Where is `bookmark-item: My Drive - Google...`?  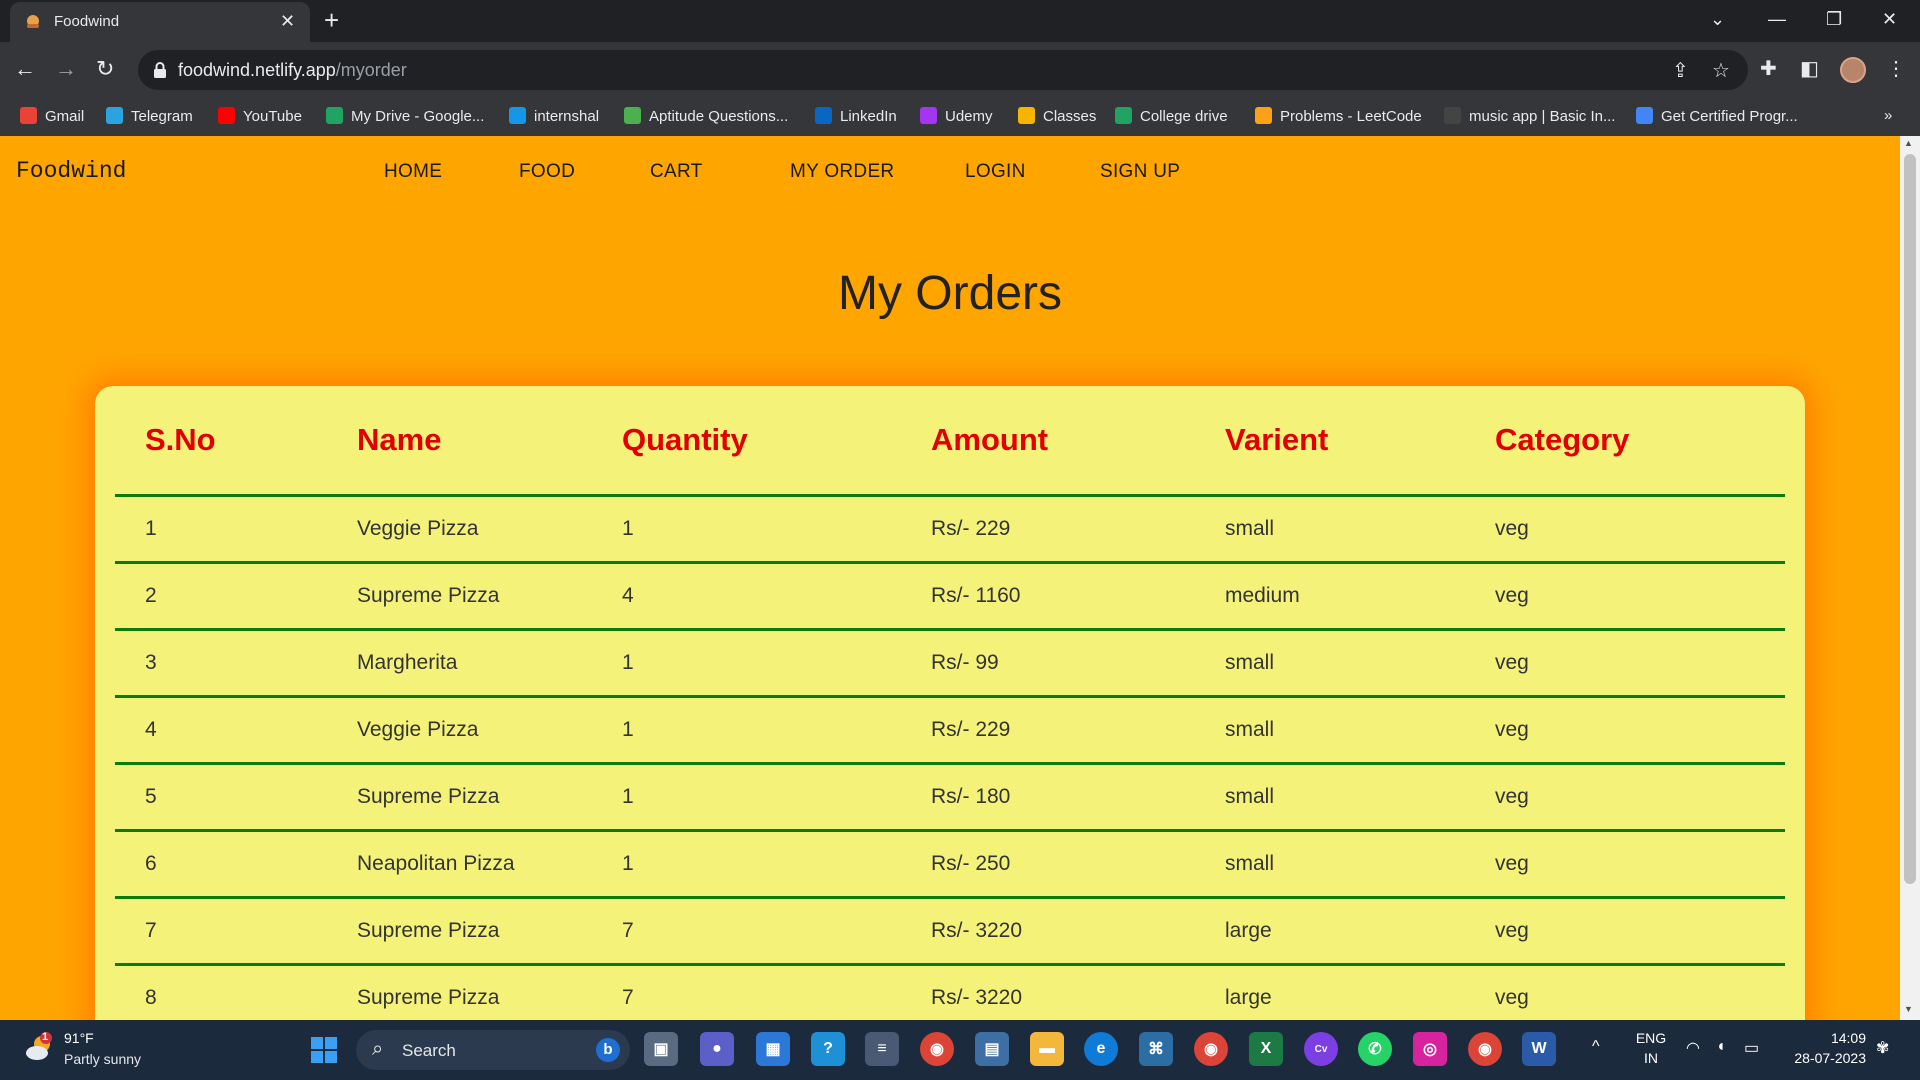
bookmark-item: My Drive - Google... is located at coordinates (405, 116).